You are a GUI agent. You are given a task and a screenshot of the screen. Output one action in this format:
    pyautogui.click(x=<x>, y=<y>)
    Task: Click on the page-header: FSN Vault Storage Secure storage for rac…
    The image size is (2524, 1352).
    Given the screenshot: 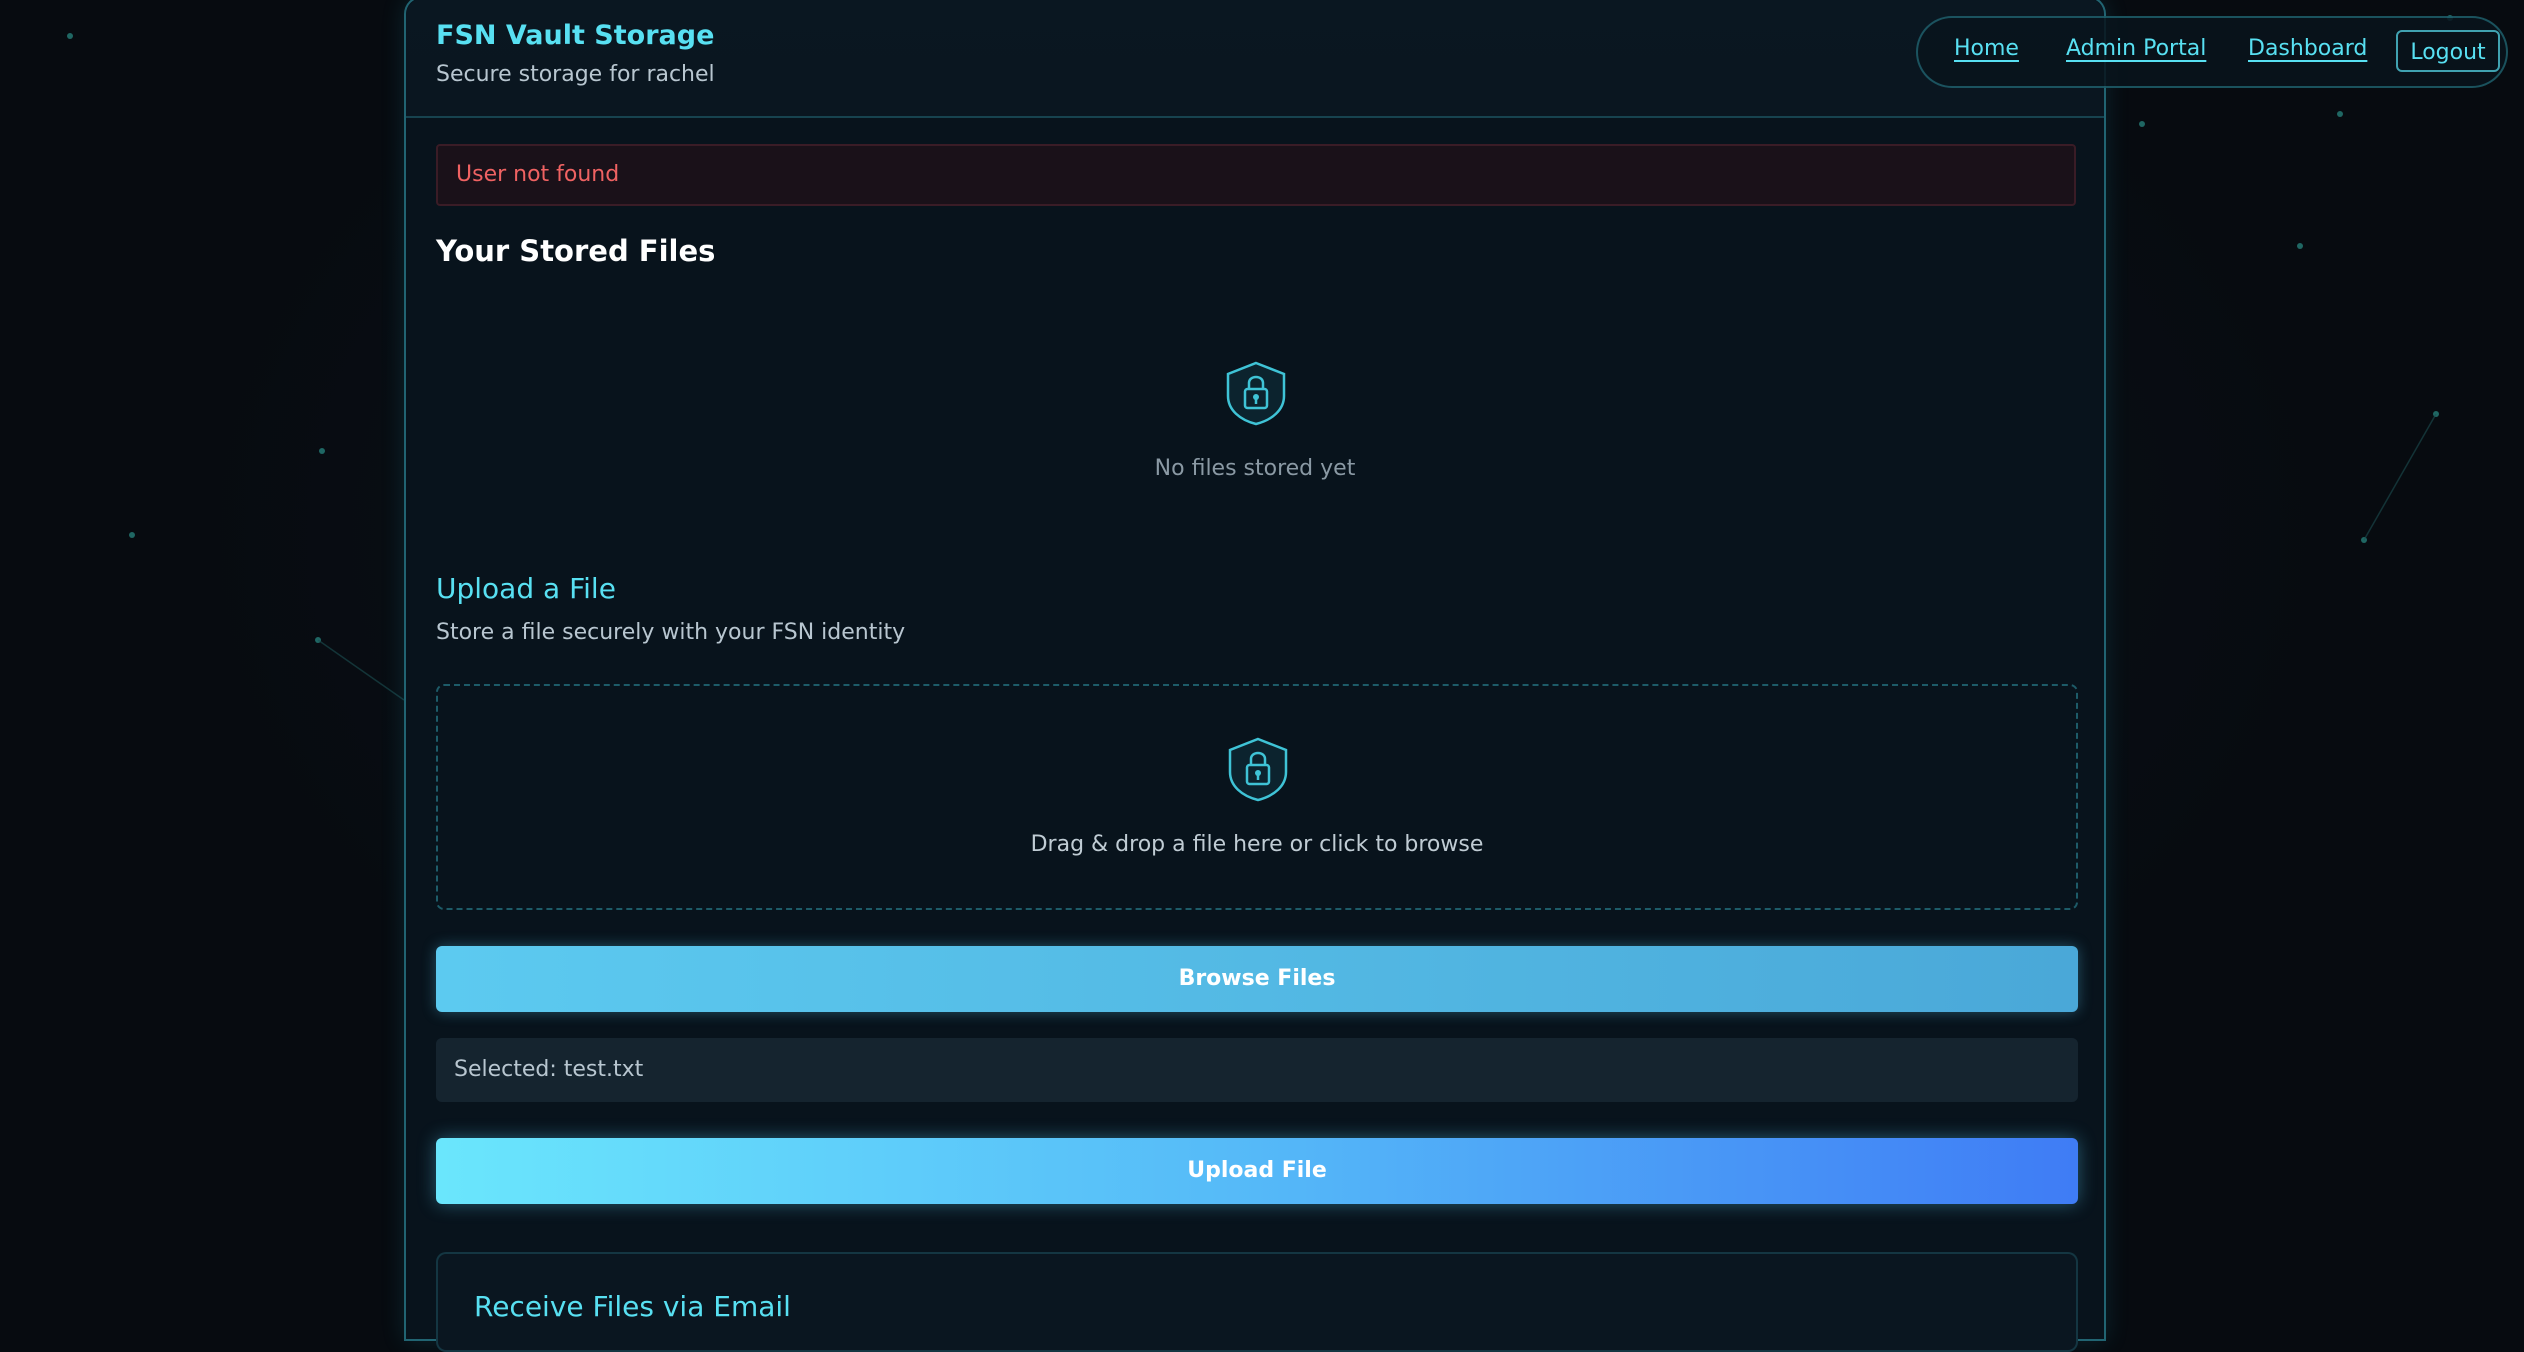 What is the action you would take?
    pyautogui.click(x=1255, y=59)
    